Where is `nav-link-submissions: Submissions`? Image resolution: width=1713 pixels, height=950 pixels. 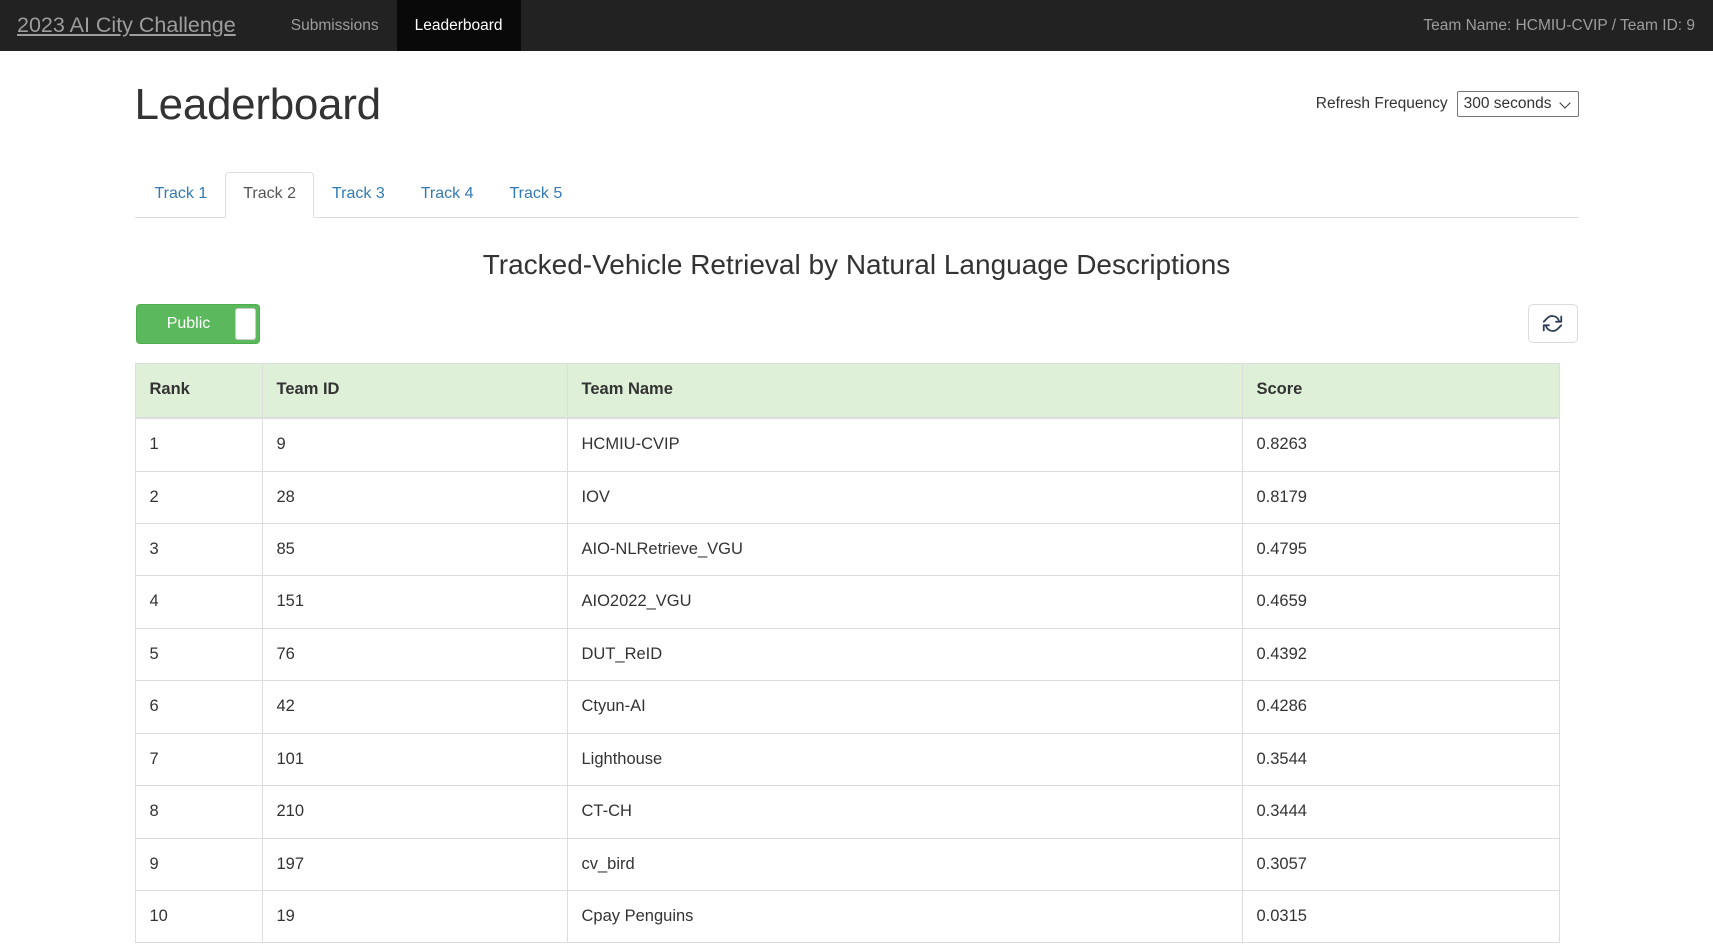 nav-link-submissions: Submissions is located at coordinates (335, 25).